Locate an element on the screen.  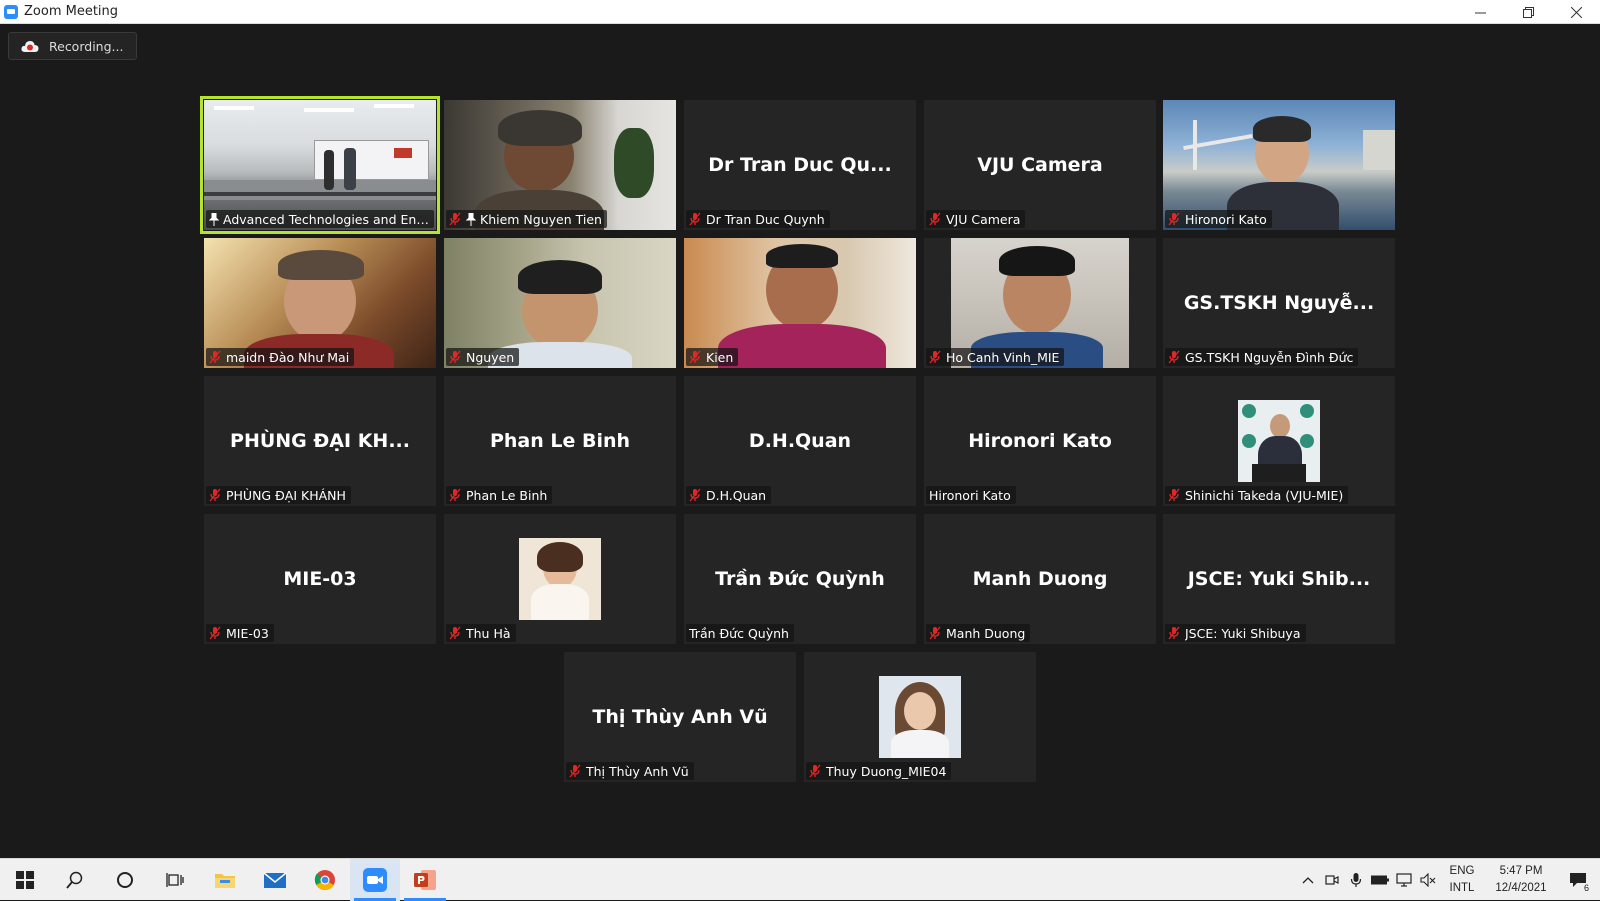
network-tray-button is located at coordinates (1404, 880).